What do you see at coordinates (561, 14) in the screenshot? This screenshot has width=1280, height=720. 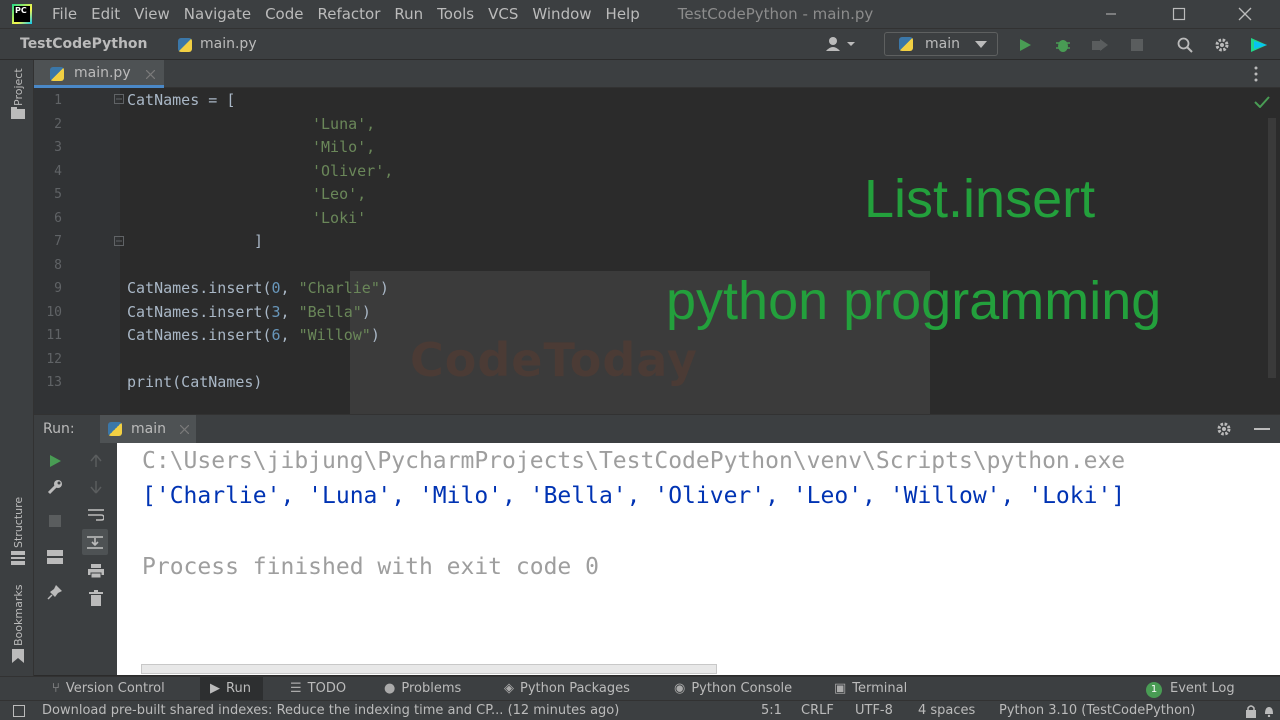 I see `menu-window: Window` at bounding box center [561, 14].